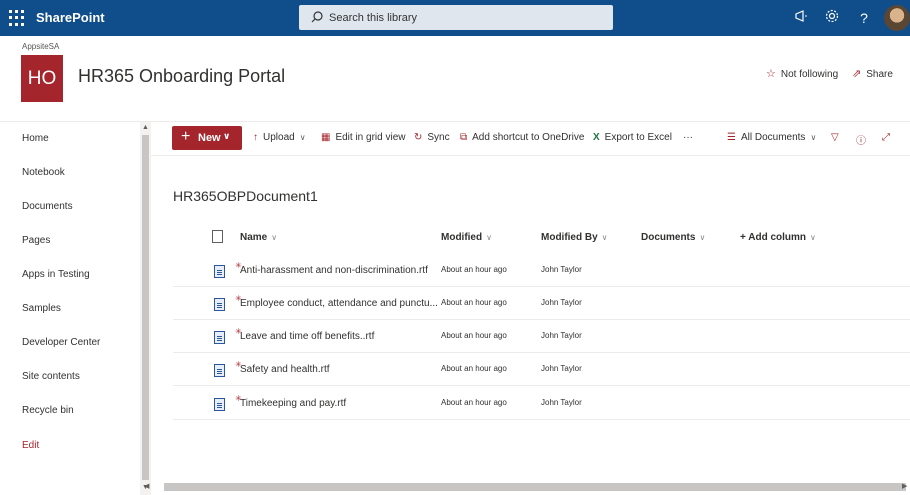 The height and width of the screenshot is (495, 910). I want to click on column-header-name: Name ∨, so click(258, 237).